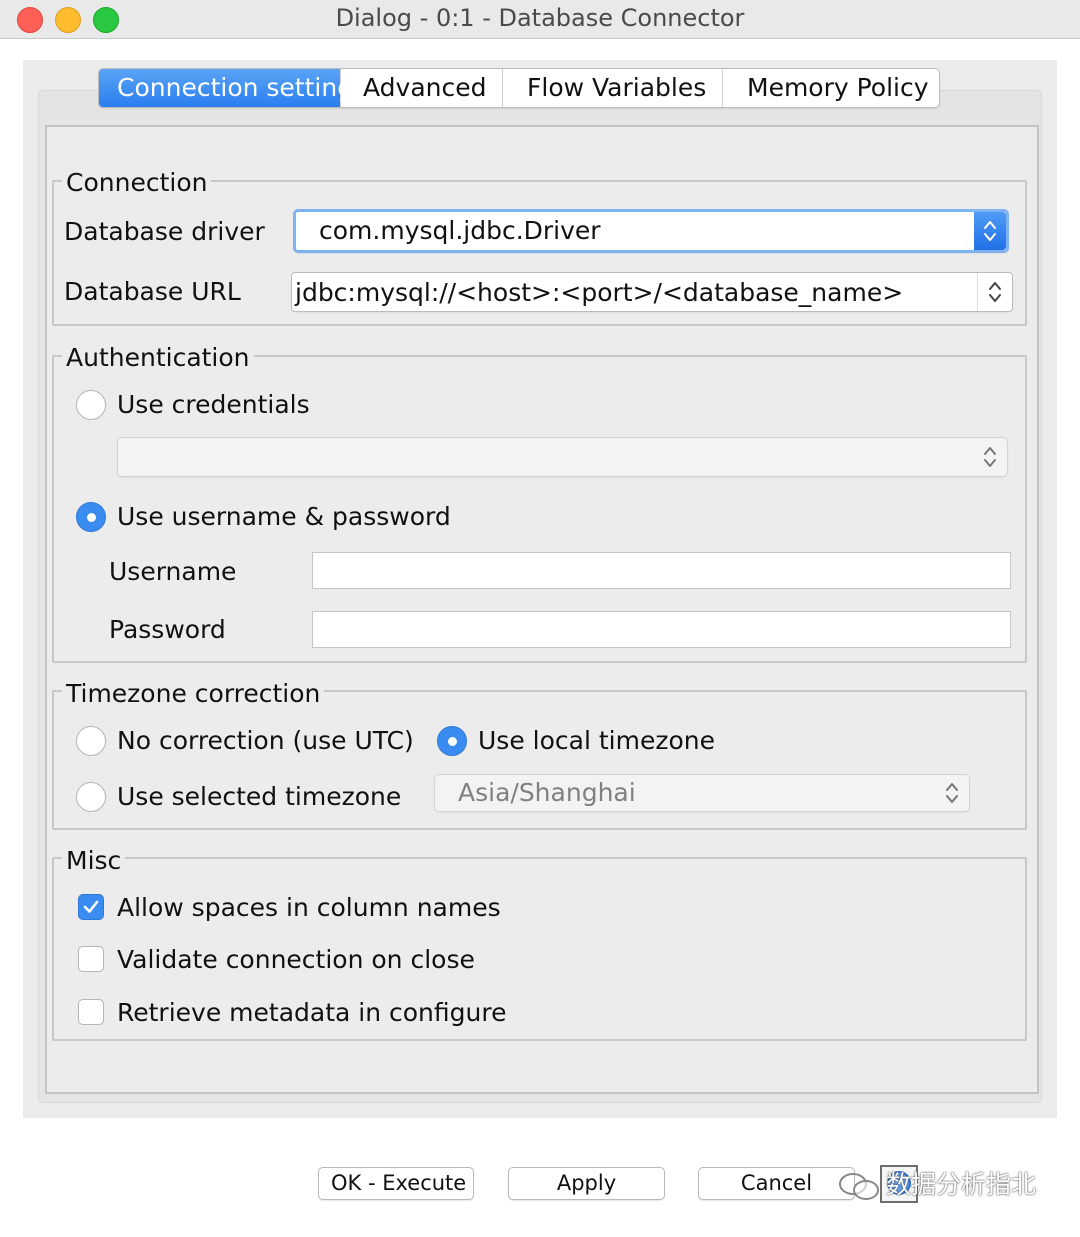  What do you see at coordinates (661, 629) in the screenshot?
I see `password-field` at bounding box center [661, 629].